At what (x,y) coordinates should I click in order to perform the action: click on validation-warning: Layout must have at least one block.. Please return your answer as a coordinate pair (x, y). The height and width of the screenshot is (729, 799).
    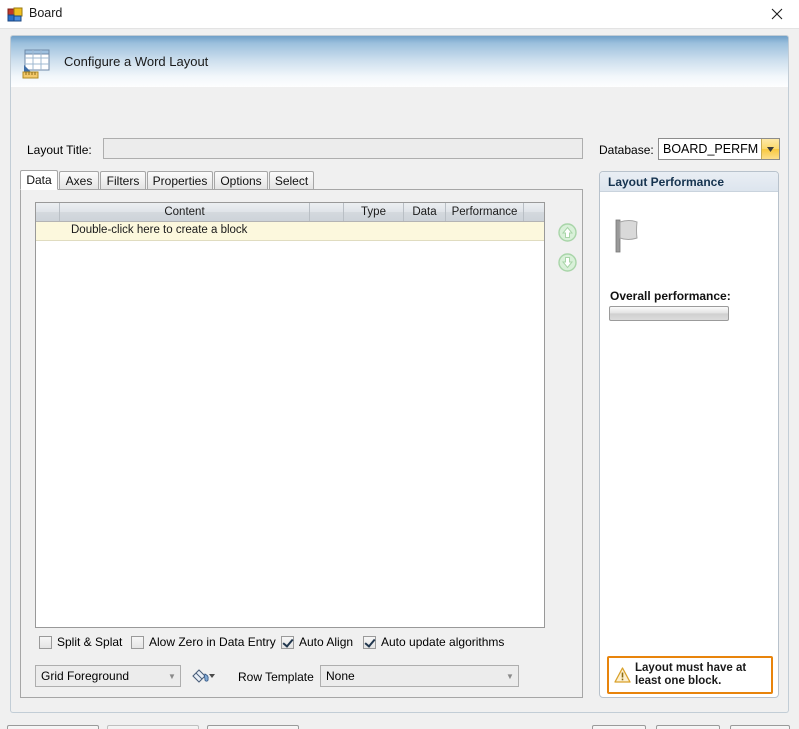
    Looking at the image, I should click on (690, 675).